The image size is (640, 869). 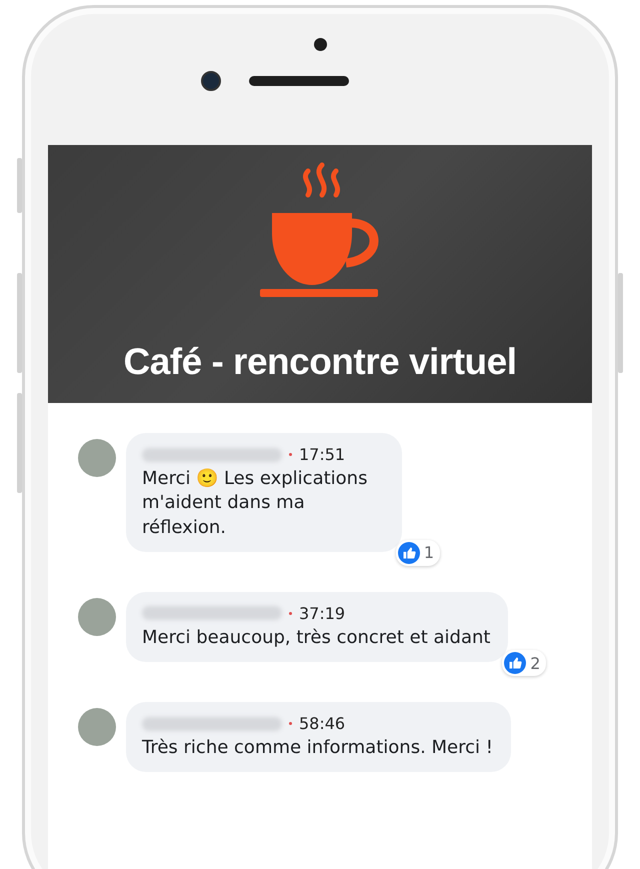 I want to click on reaction-badge: 2, so click(x=524, y=663).